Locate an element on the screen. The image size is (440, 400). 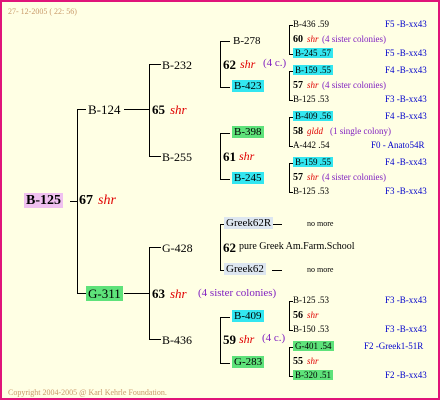
gen4-id: B-245 .57 is located at coordinates (313, 53).